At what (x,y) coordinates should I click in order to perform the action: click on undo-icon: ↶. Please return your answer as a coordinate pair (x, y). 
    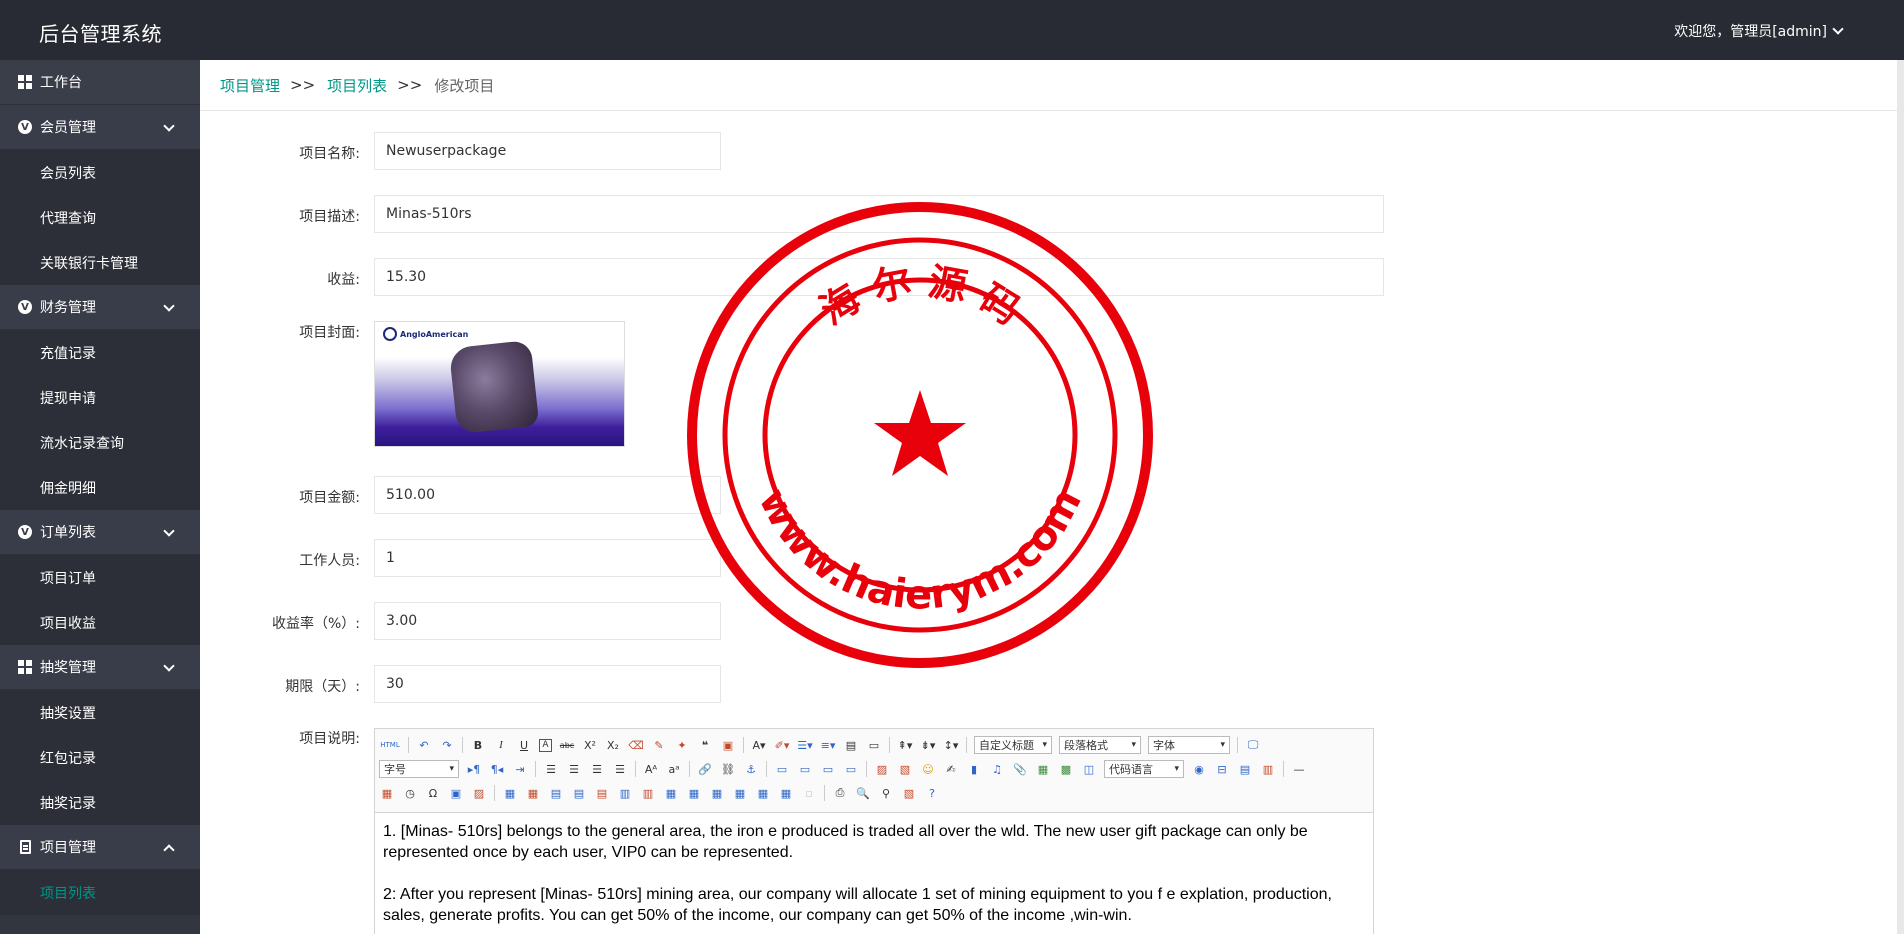
    Looking at the image, I should click on (424, 745).